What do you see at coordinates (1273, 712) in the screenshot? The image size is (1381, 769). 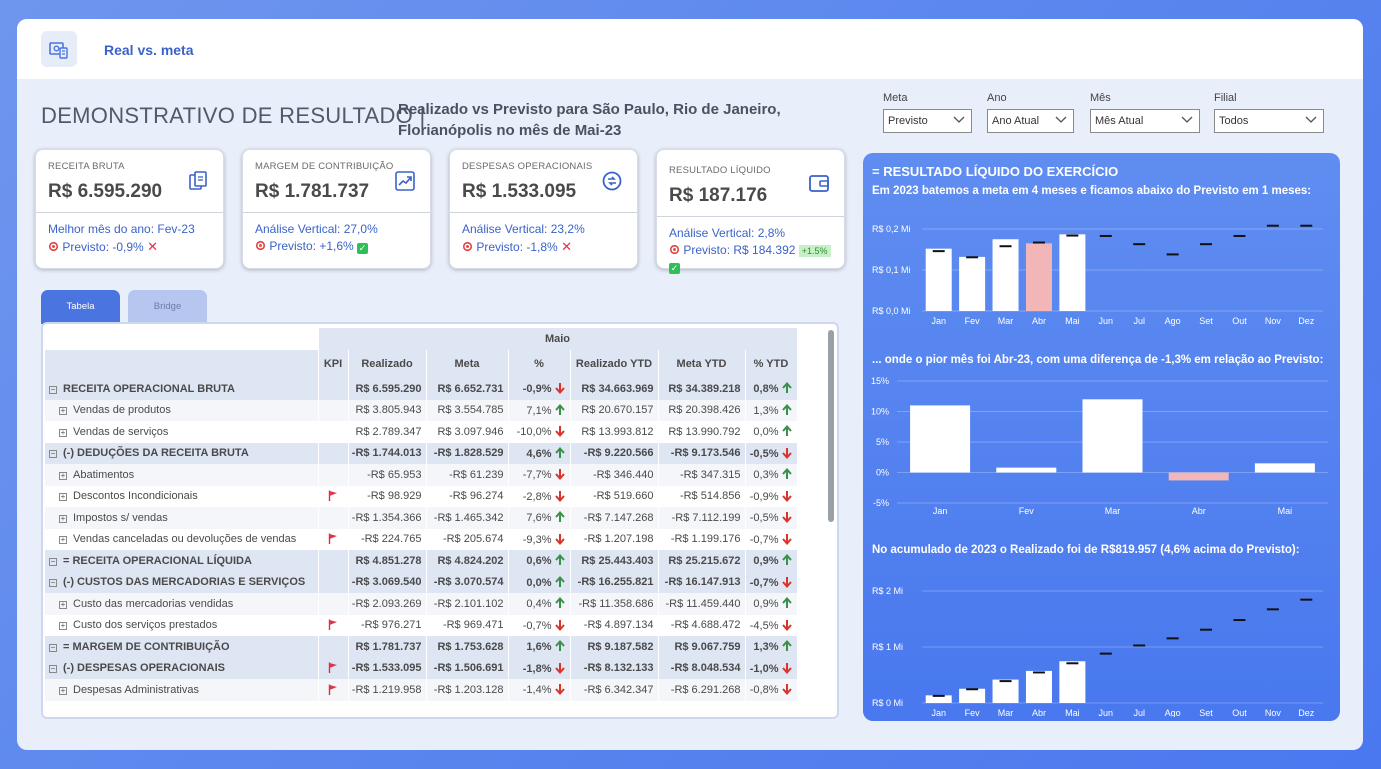 I see `x-tick-label: Nov` at bounding box center [1273, 712].